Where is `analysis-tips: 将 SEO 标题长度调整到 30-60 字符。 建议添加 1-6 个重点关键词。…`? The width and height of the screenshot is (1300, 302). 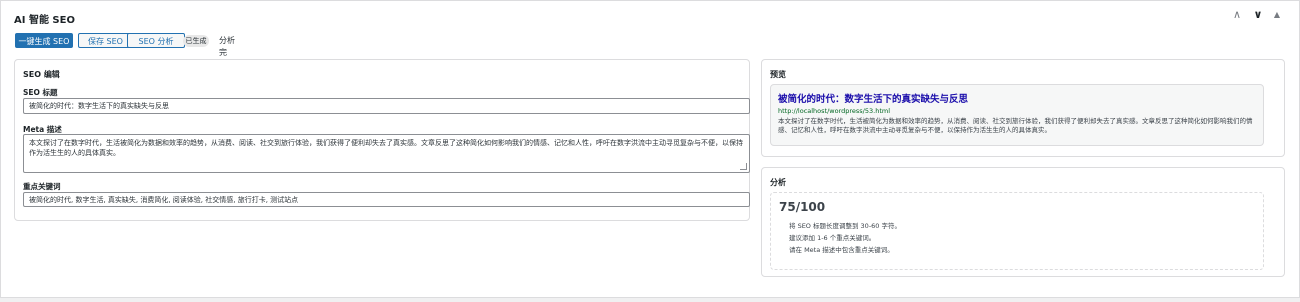 analysis-tips: 将 SEO 标题长度调整到 30-60 字符。 建议添加 1-6 个重点关键词。… is located at coordinates (845, 238).